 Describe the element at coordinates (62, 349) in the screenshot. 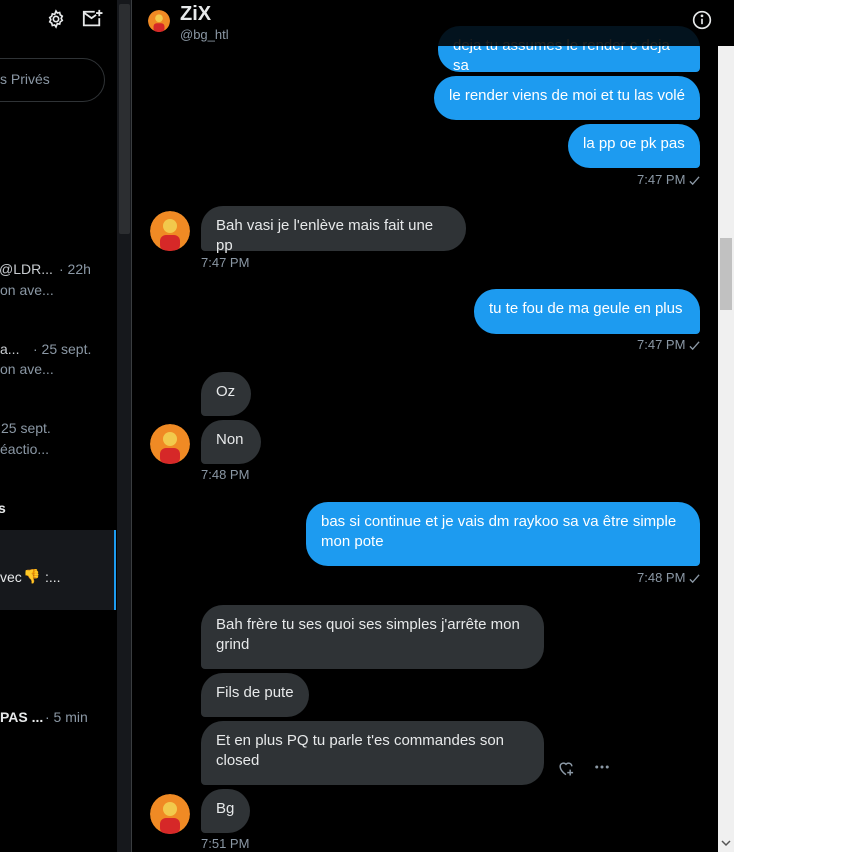

I see `list-item-time: · 25 sept.` at that location.